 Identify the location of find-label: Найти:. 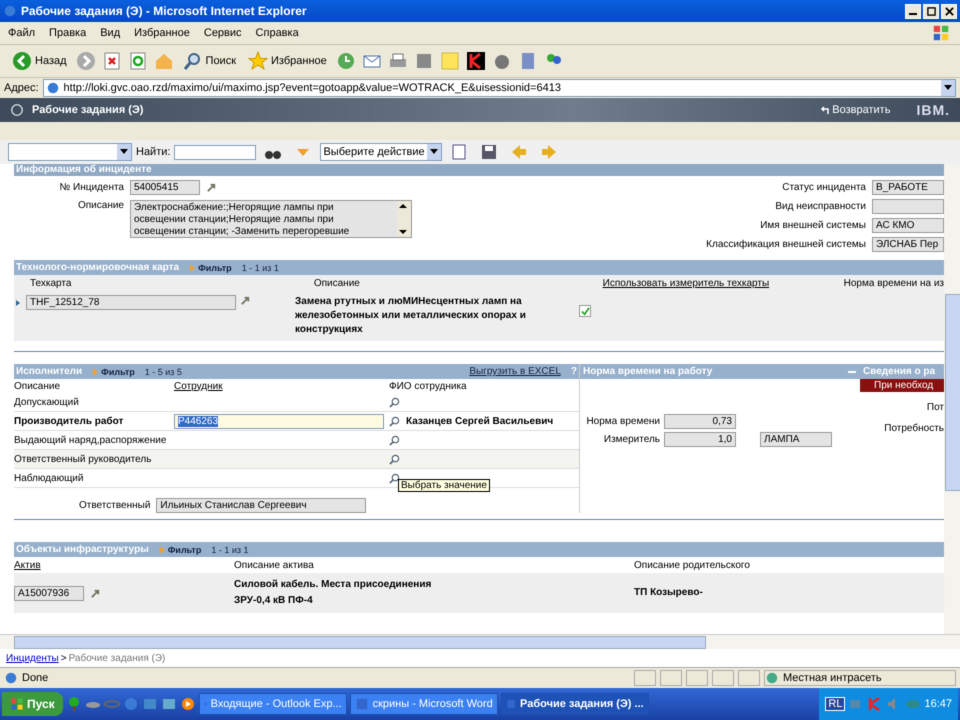
(153, 152).